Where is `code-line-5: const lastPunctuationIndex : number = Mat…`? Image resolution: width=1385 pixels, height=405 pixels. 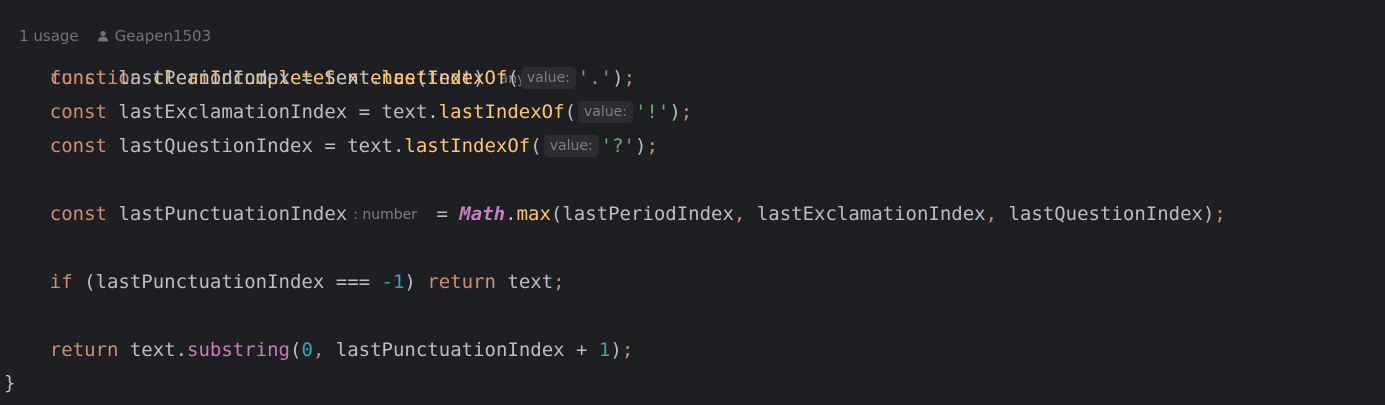
code-line-5: const lastPunctuationIndex : number = Mat… is located at coordinates (615, 214).